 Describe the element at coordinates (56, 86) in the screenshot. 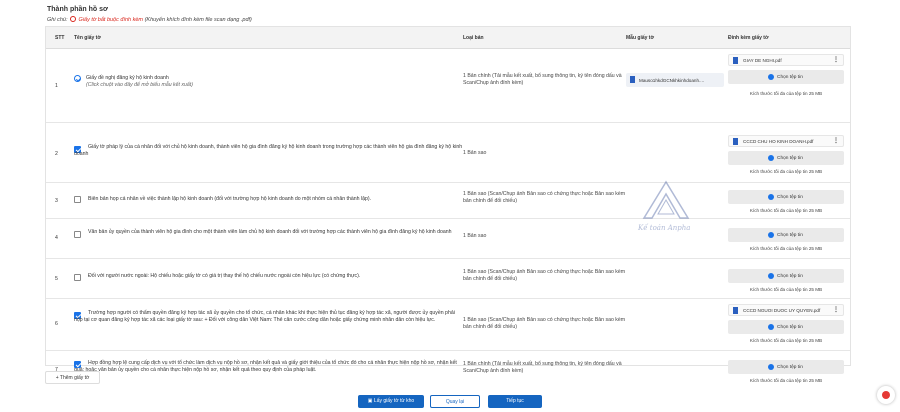

I see `row-stt: 1` at that location.